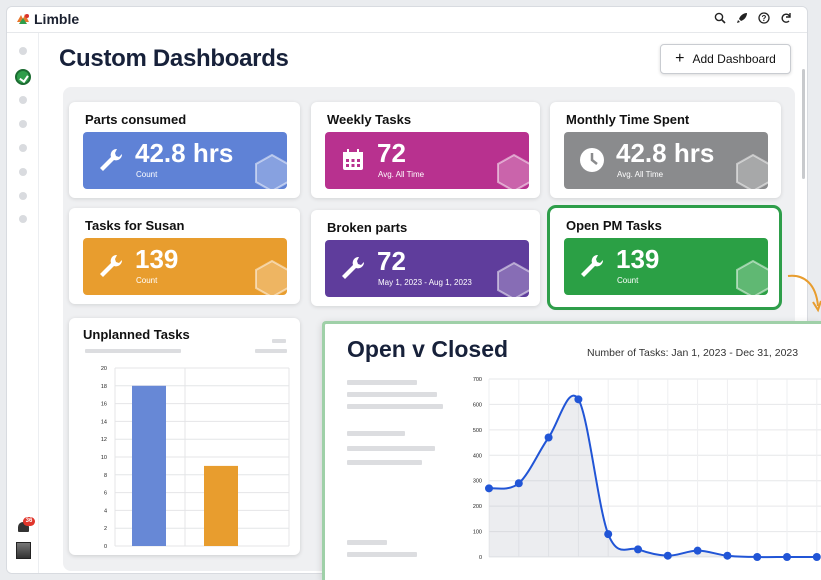 The height and width of the screenshot is (580, 821). I want to click on kpi-card: 42.8 hrs Avg. All Time, so click(666, 160).